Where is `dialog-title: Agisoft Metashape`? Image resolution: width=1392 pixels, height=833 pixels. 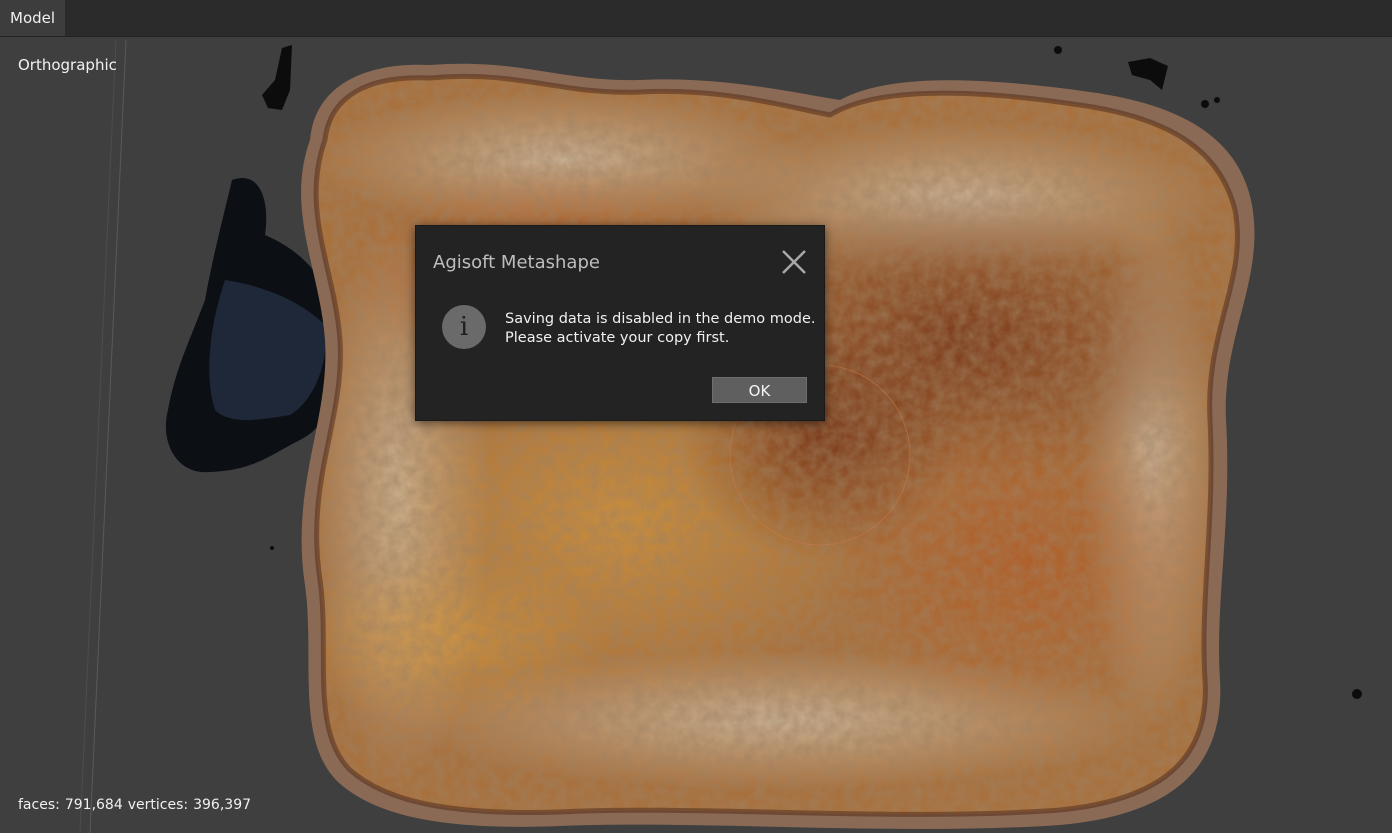
dialog-title: Agisoft Metashape is located at coordinates (516, 262).